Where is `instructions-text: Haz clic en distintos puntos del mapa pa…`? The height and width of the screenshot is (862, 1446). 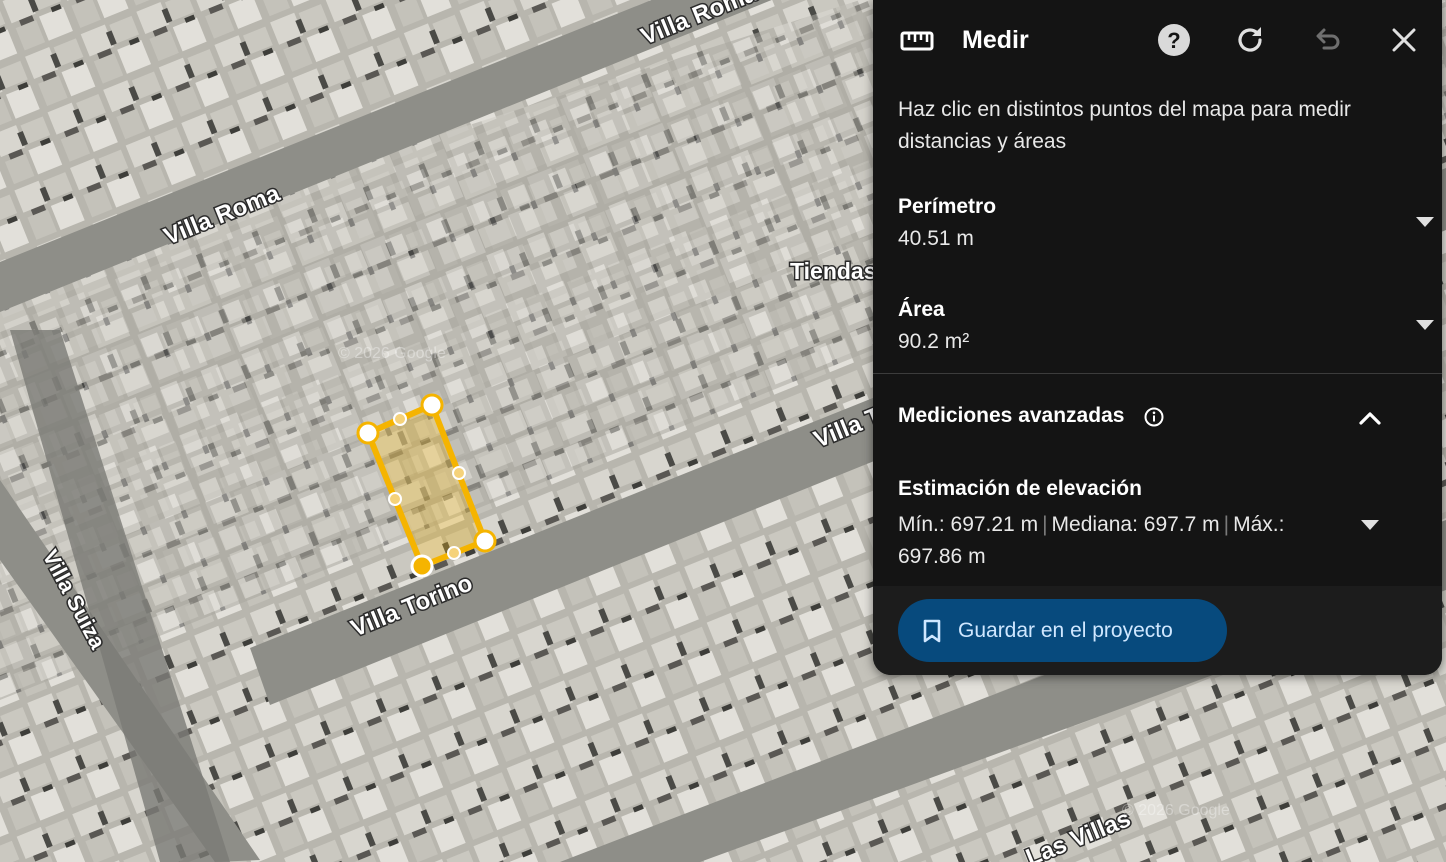
instructions-text: Haz clic en distintos puntos del mapa pa… is located at coordinates (1124, 125).